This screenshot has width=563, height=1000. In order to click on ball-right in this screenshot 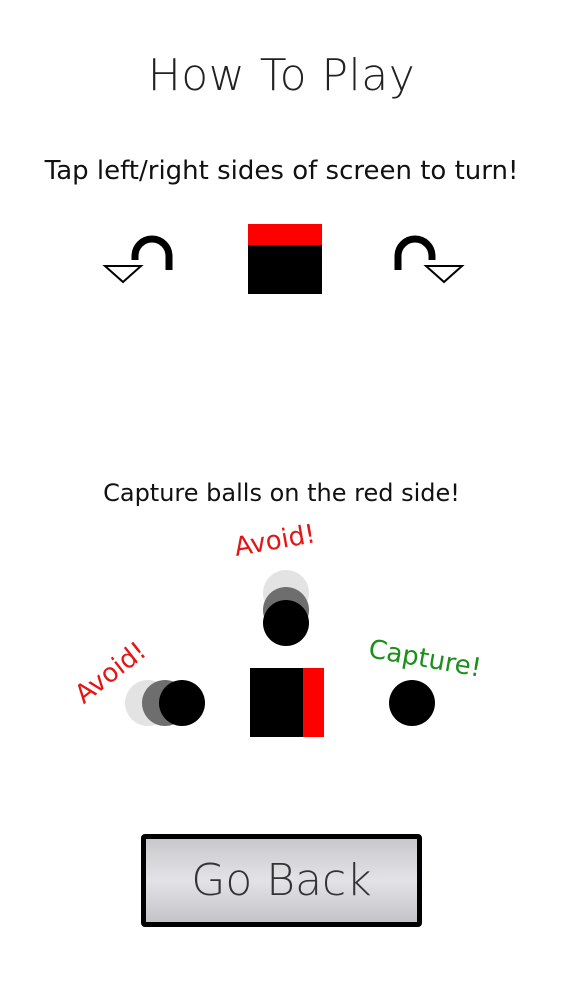, I will do `click(412, 703)`.